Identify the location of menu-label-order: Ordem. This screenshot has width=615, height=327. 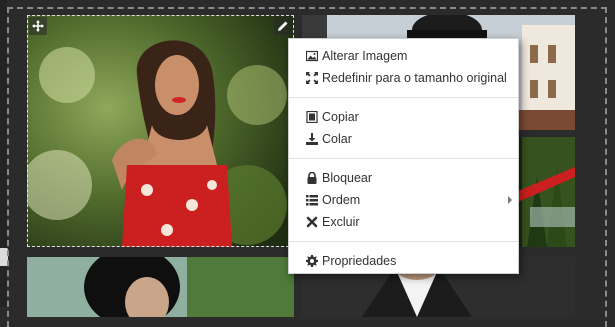
(341, 200).